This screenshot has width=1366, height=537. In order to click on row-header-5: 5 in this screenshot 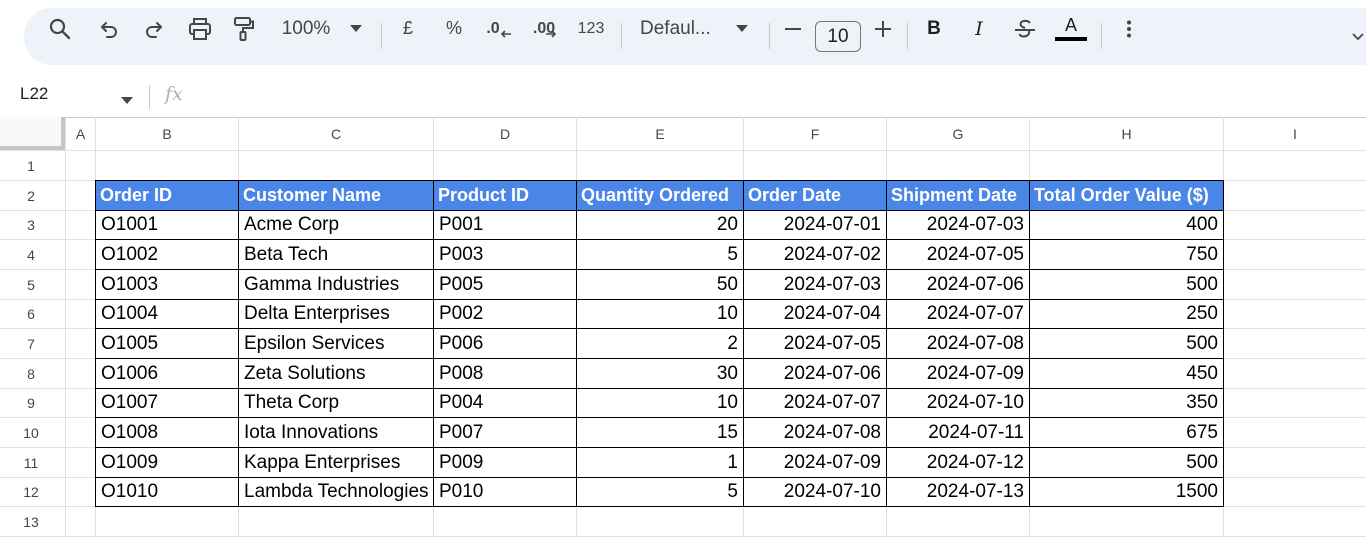, I will do `click(31, 284)`.